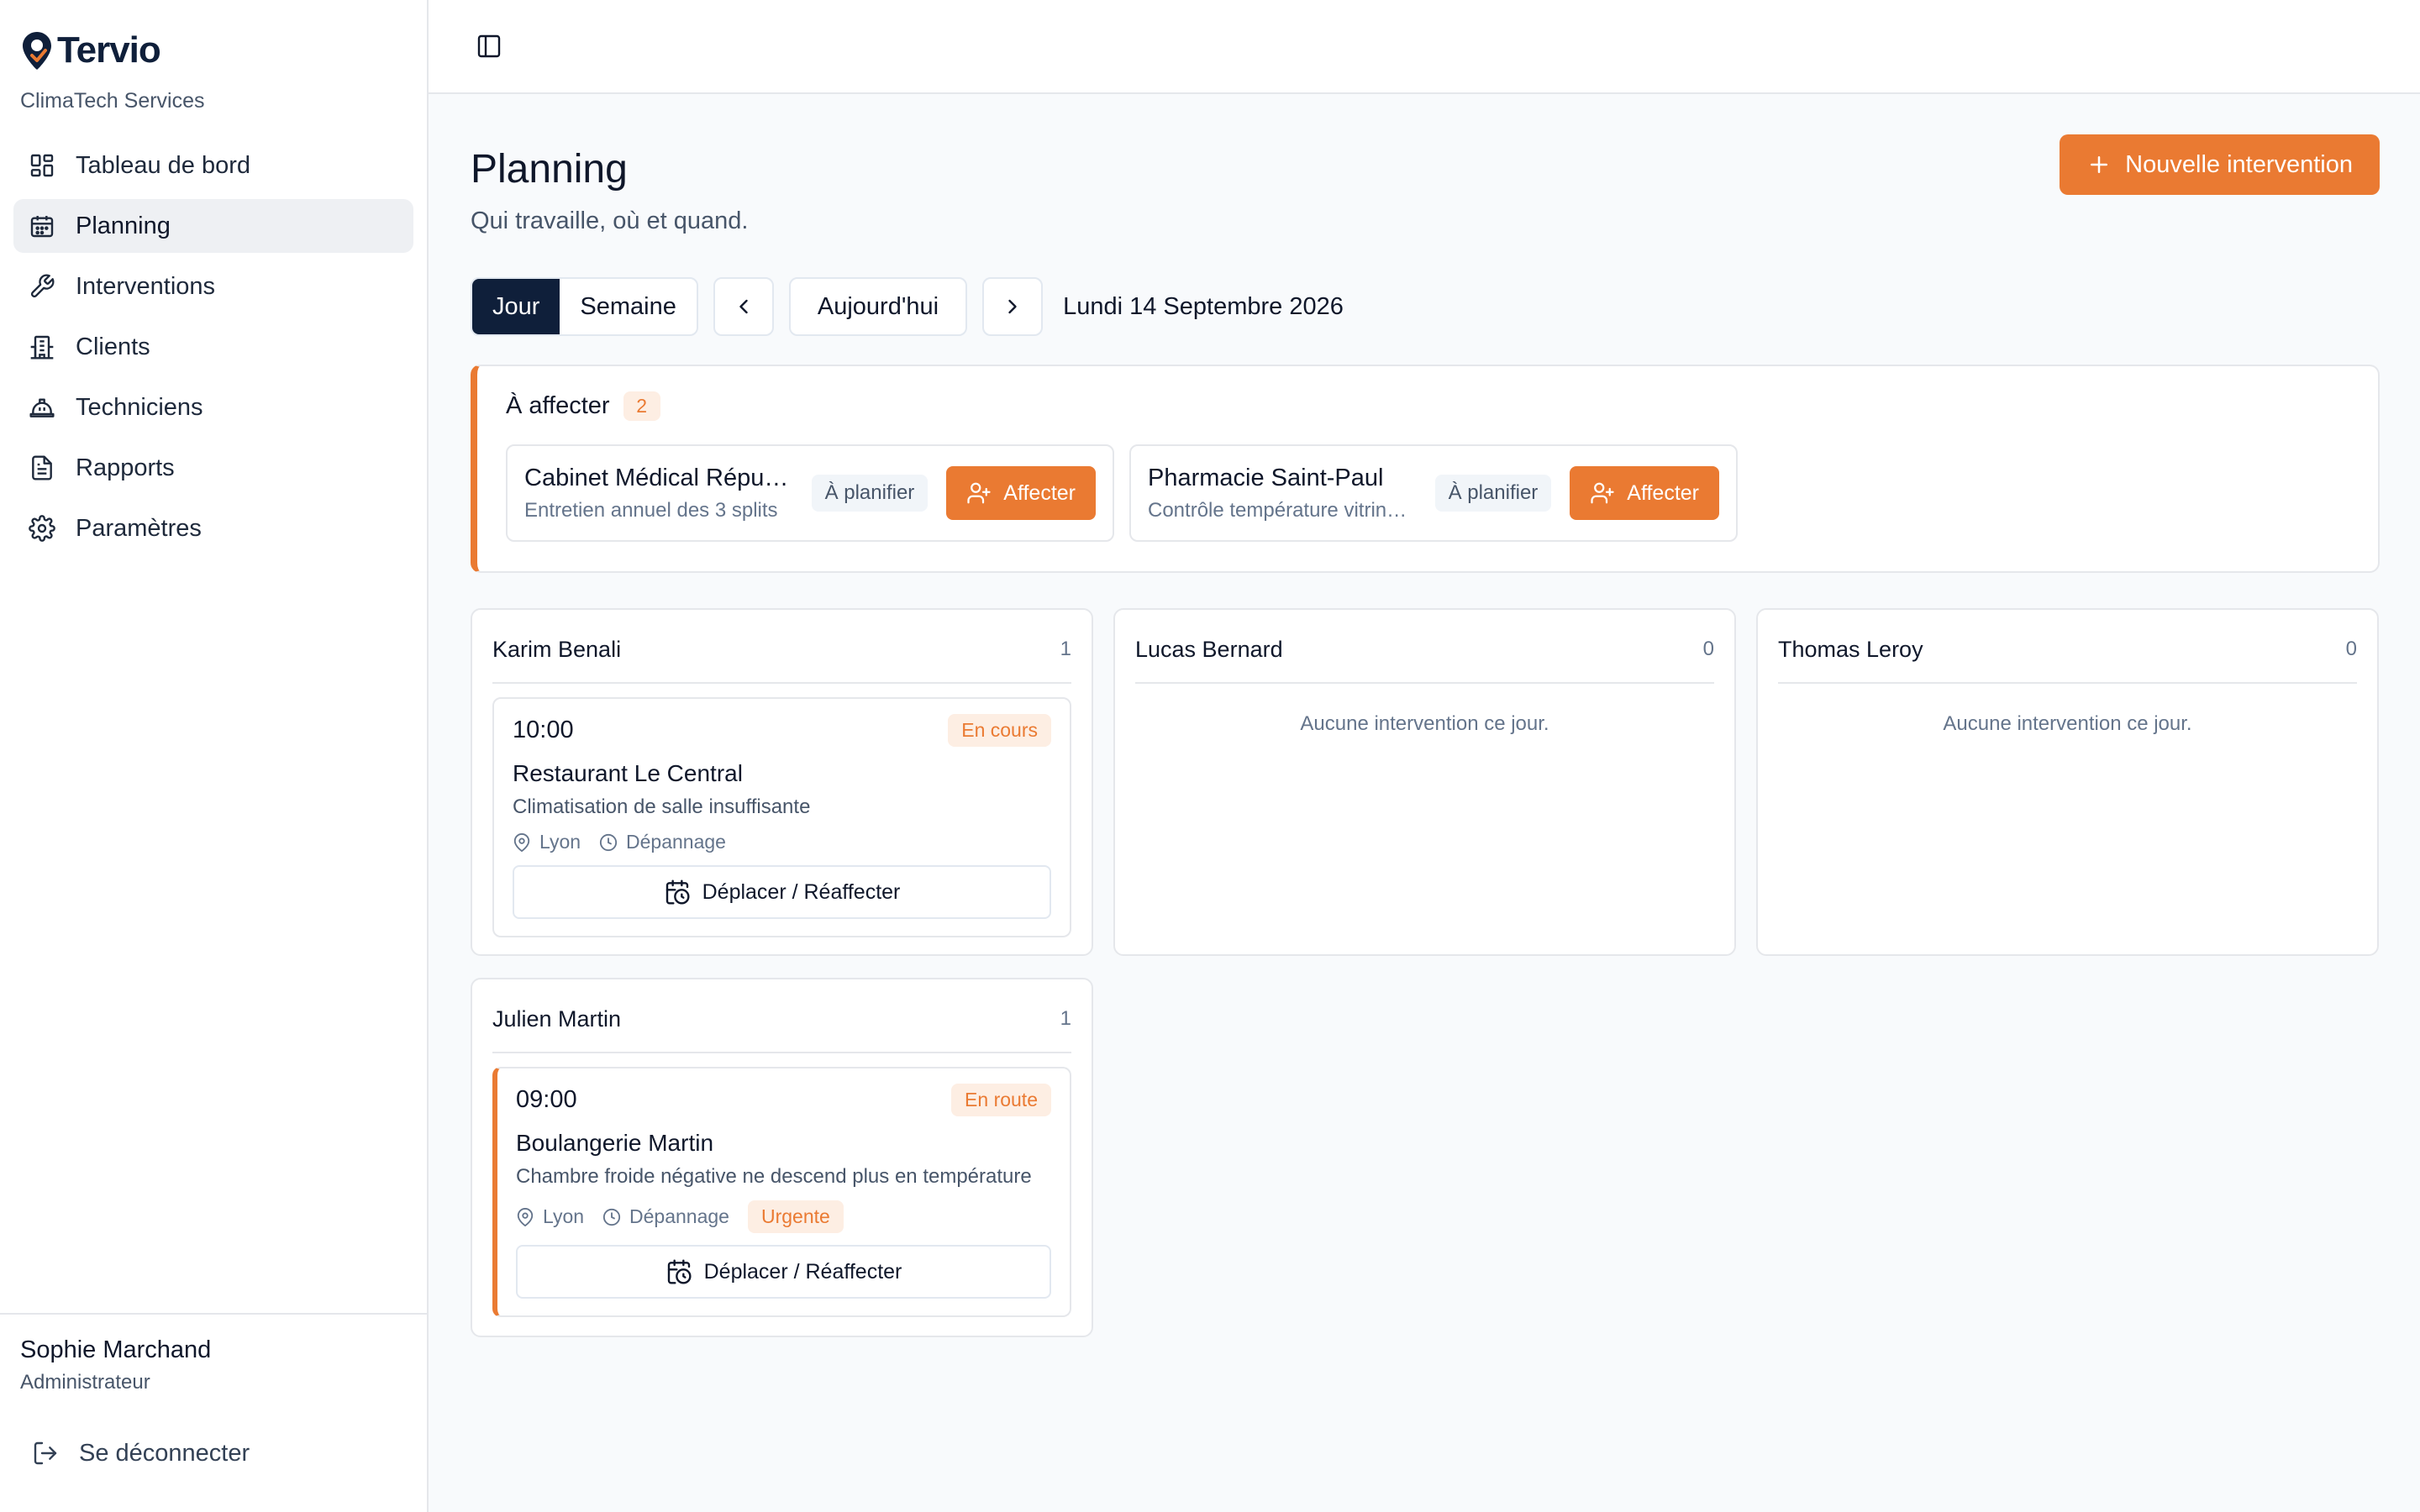 The image size is (2420, 1512). Describe the element at coordinates (42, 346) in the screenshot. I see `building-icon` at that location.